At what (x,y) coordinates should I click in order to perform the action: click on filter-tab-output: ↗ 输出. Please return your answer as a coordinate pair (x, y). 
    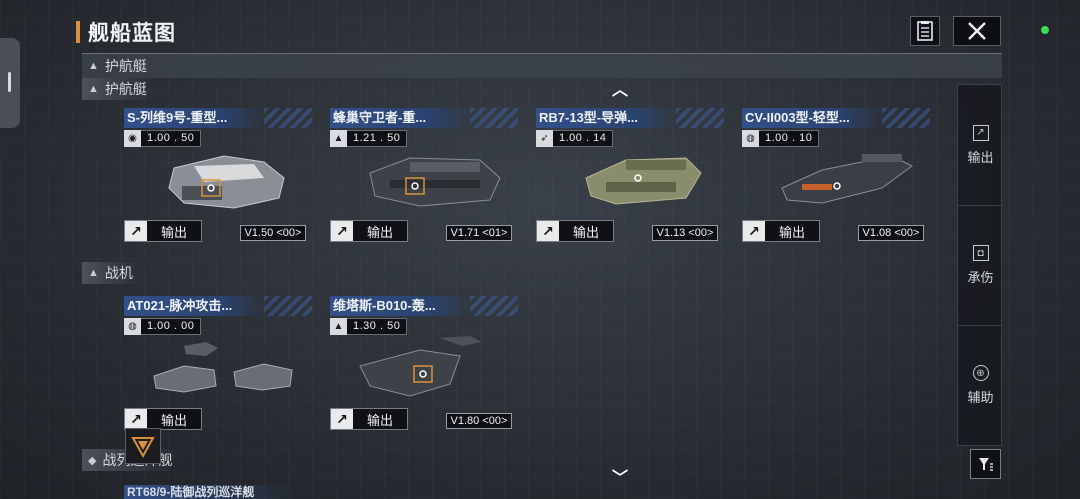
    Looking at the image, I should click on (980, 145).